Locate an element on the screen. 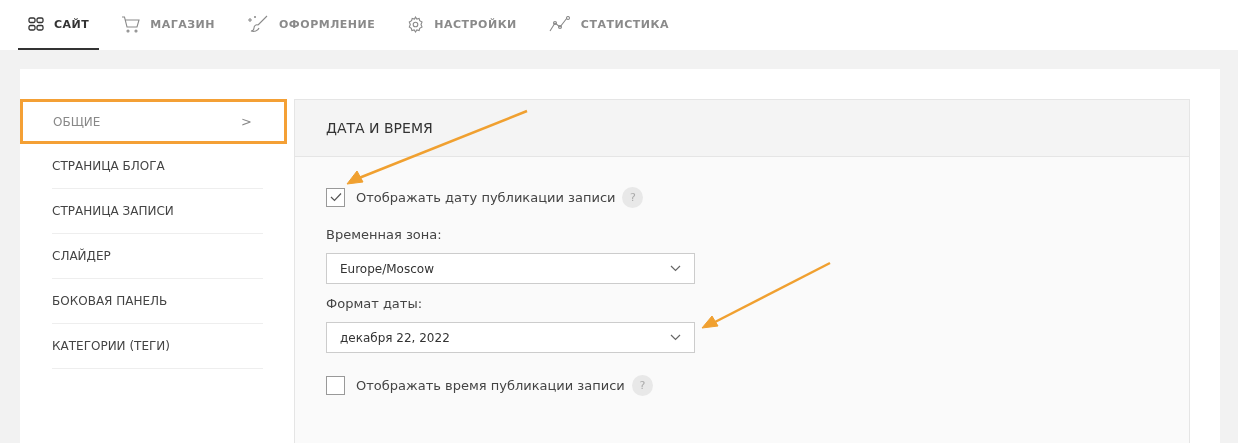  sidebar-label: СЛАЙДЕР is located at coordinates (81, 256).